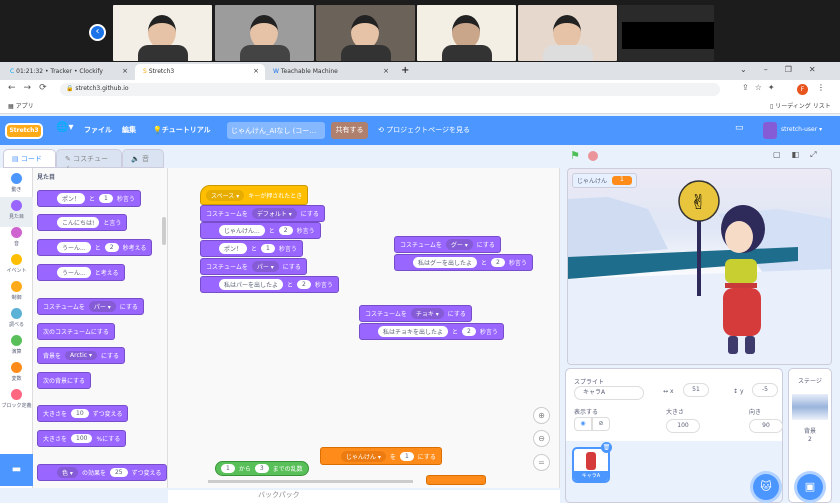  Describe the element at coordinates (364, 496) in the screenshot. I see `backpack: バックパック` at that location.